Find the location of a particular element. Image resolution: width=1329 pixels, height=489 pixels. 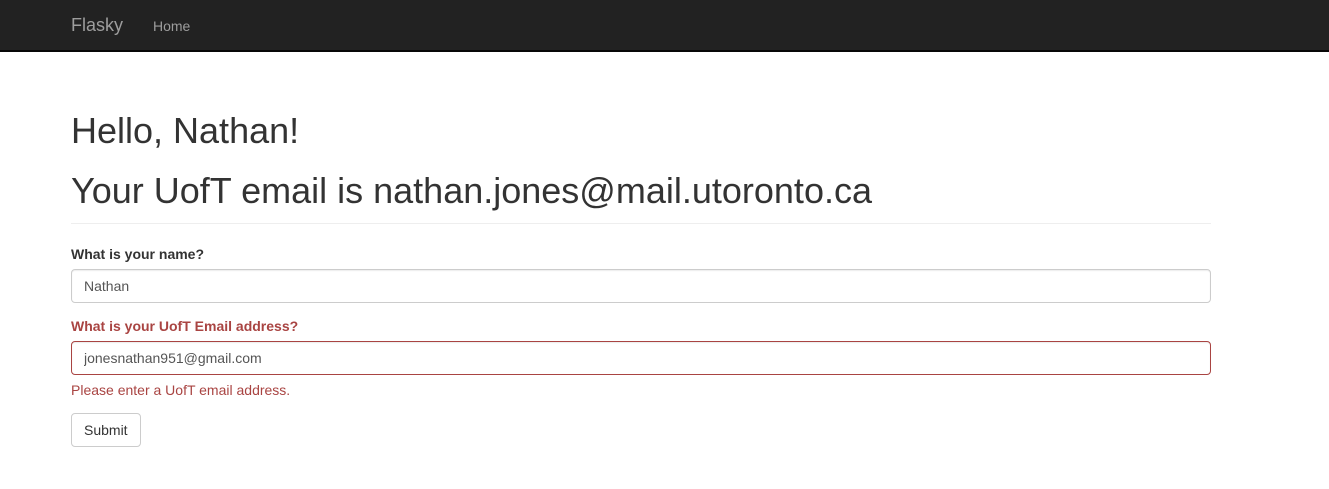

email-input is located at coordinates (641, 358).